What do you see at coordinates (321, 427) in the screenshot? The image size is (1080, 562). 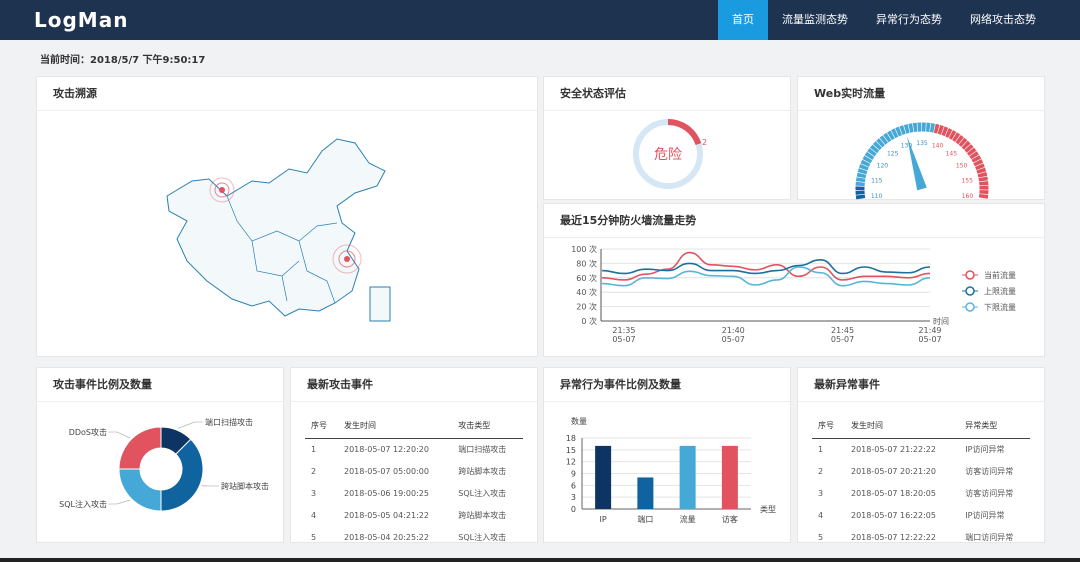 I see `column-header: 序号` at bounding box center [321, 427].